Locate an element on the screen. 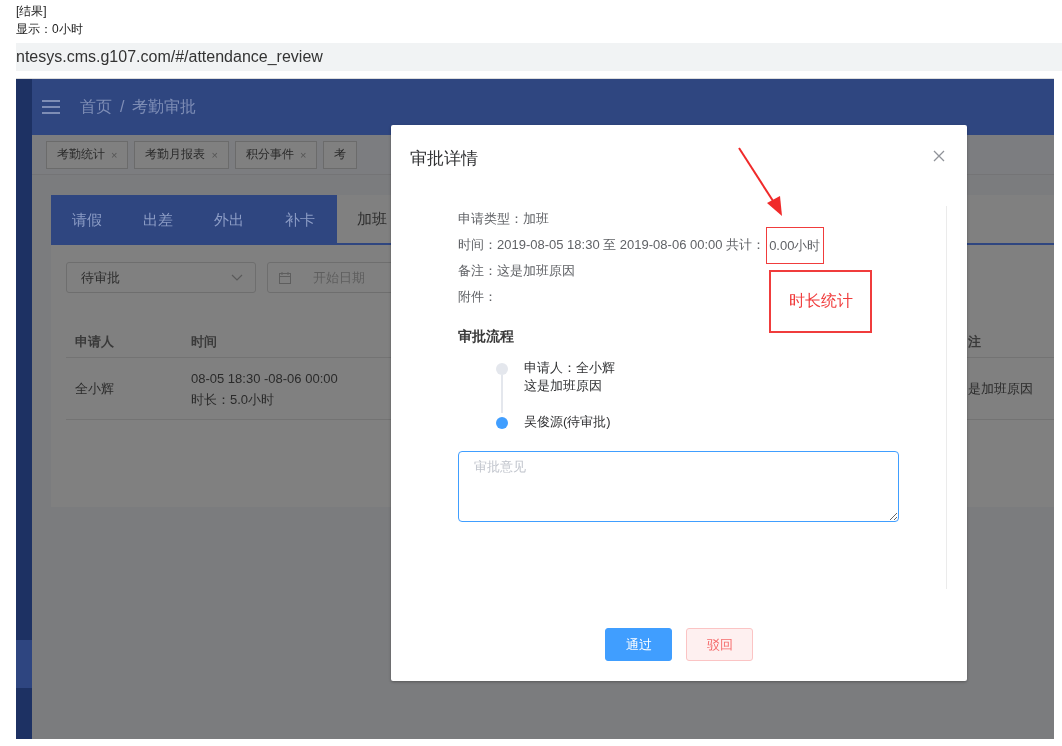  note-text: [结果] is located at coordinates (31, 11).